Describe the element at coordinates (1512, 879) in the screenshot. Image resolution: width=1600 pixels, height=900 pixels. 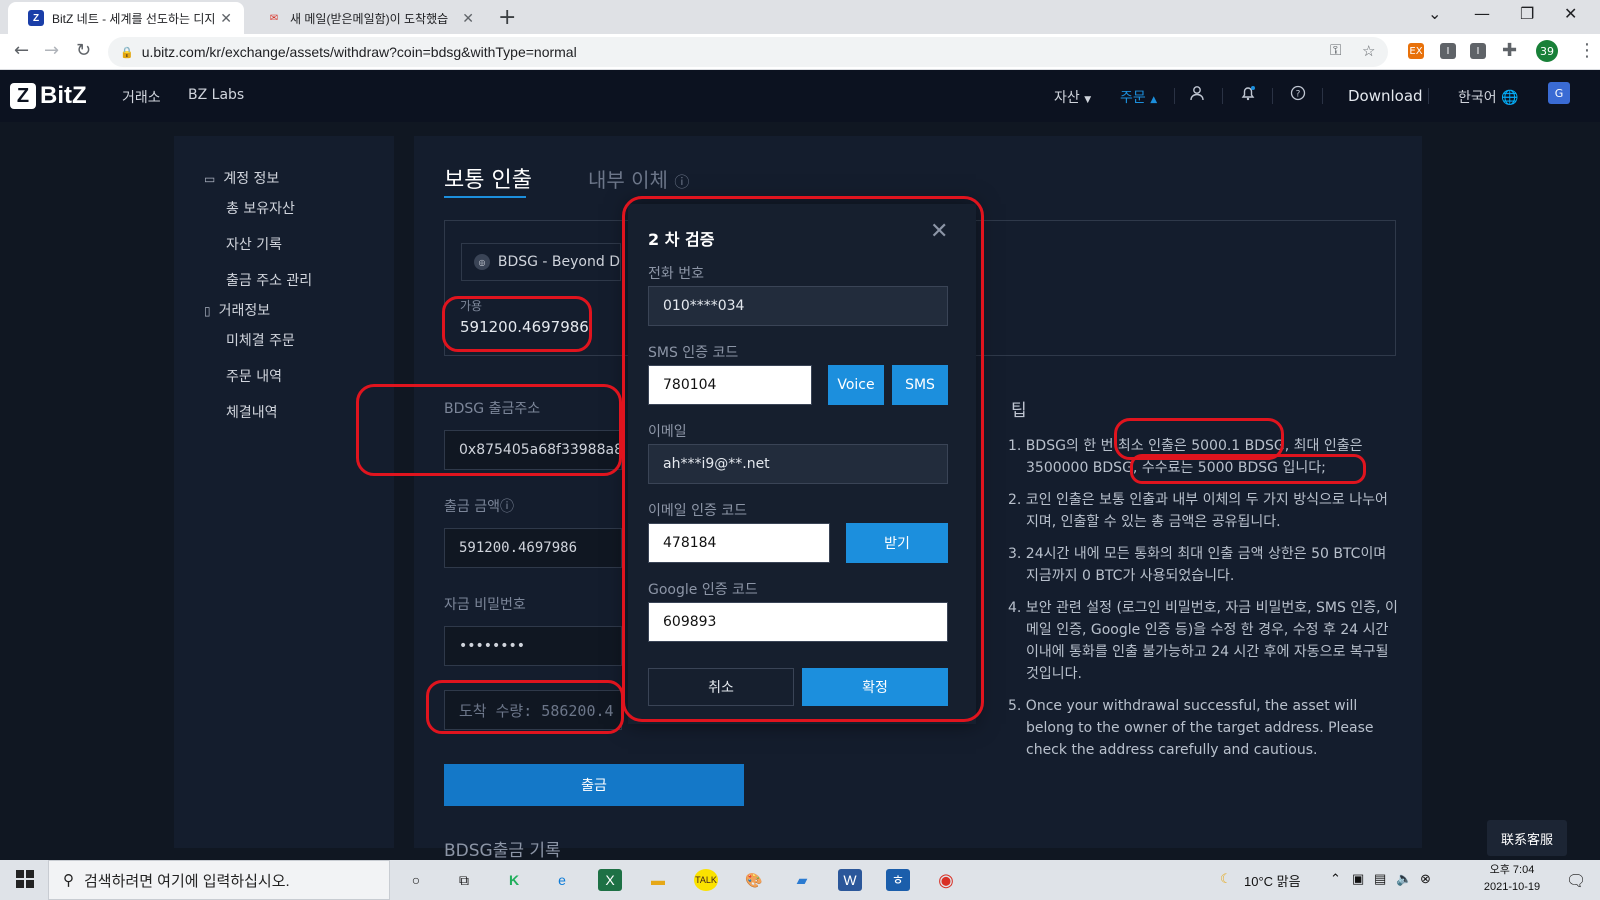
I see `taskbar-clock: 오후 7:04 2021-10-19` at that location.